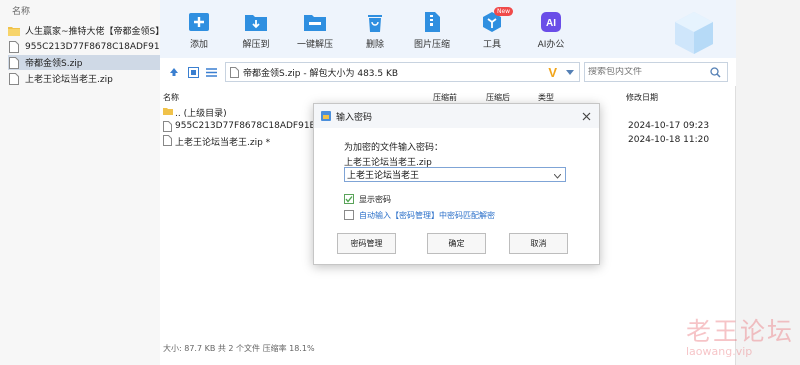 Image resolution: width=800 pixels, height=365 pixels. I want to click on add-button: 添加, so click(199, 32).